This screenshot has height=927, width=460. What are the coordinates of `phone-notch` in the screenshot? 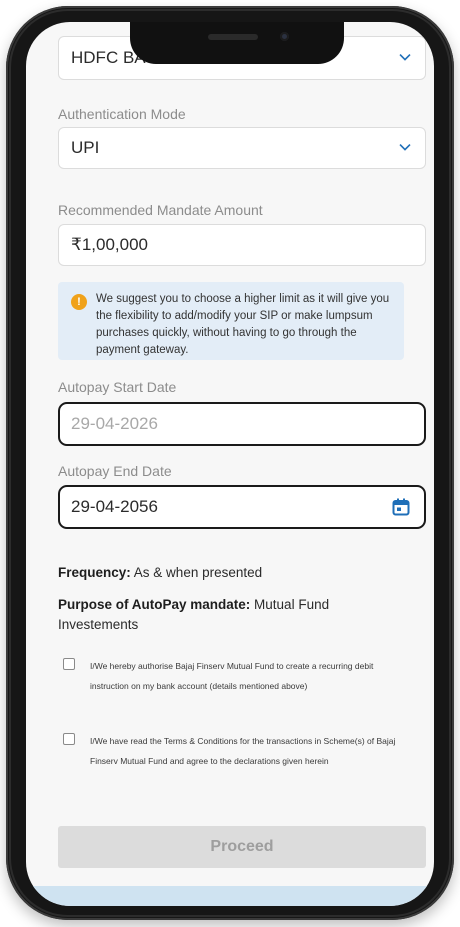 It's located at (237, 43).